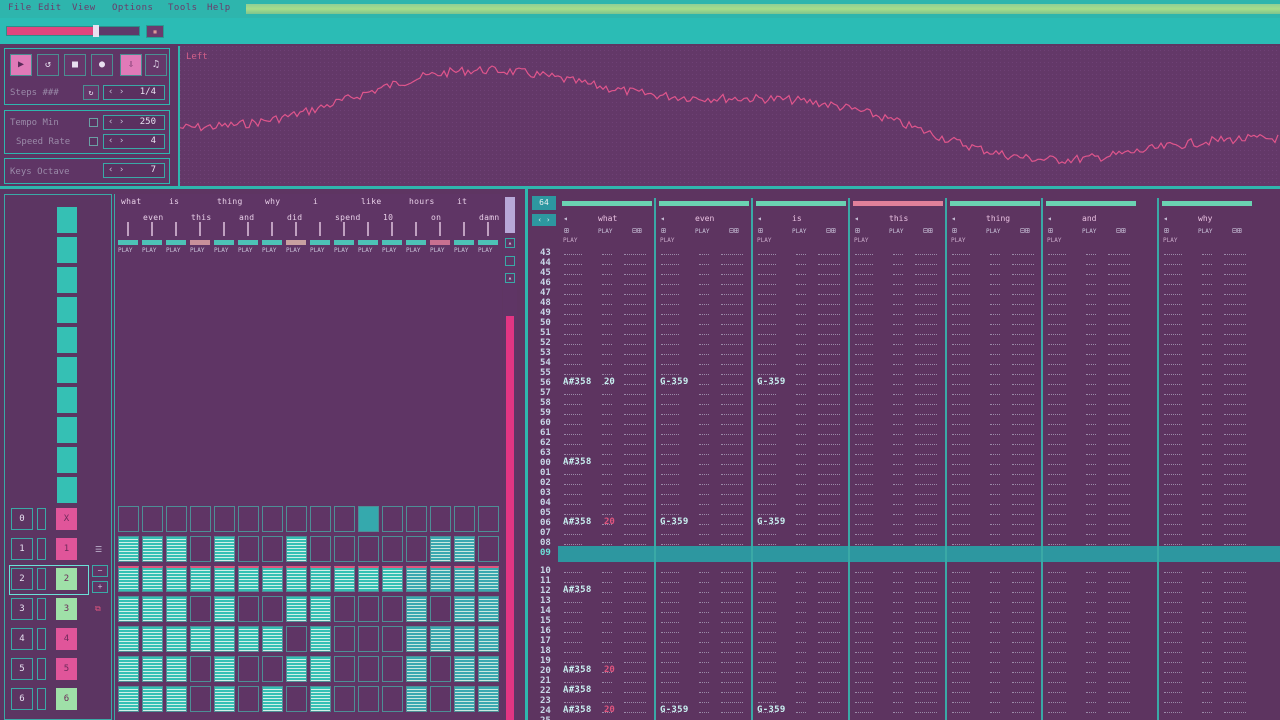 This screenshot has height=720, width=1280. I want to click on row-number: 24, so click(545, 711).